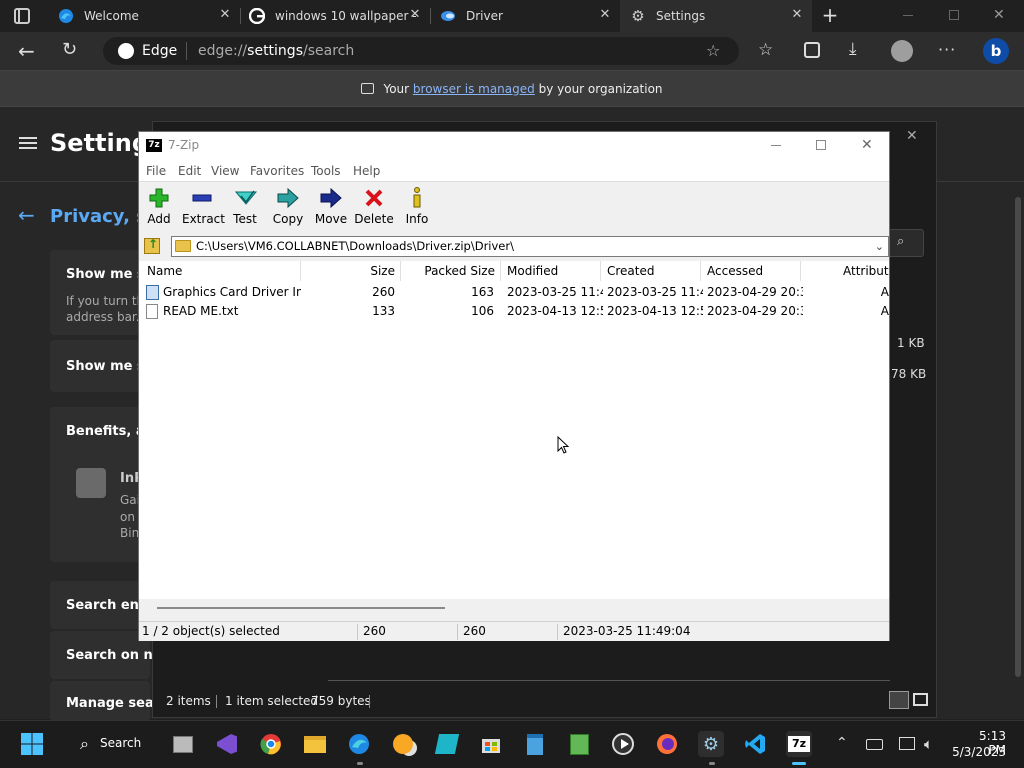 The image size is (1024, 768). I want to click on start-windows-icon, so click(32, 744).